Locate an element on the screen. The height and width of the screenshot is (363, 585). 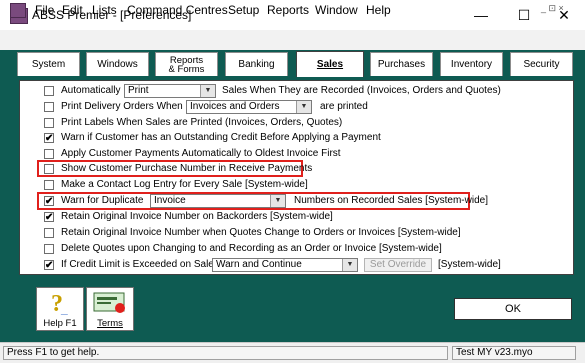
print-delivery-select: Invoices and Orders ▼ is located at coordinates (249, 107).